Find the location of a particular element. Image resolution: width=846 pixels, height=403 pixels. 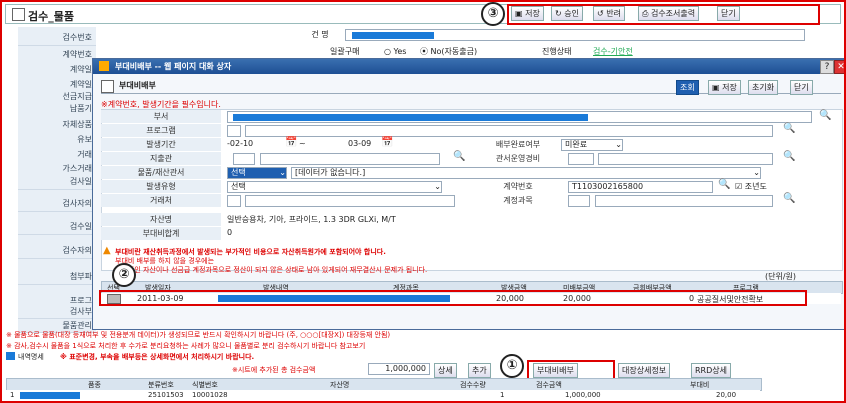

period-from: -02-10 is located at coordinates (240, 143).